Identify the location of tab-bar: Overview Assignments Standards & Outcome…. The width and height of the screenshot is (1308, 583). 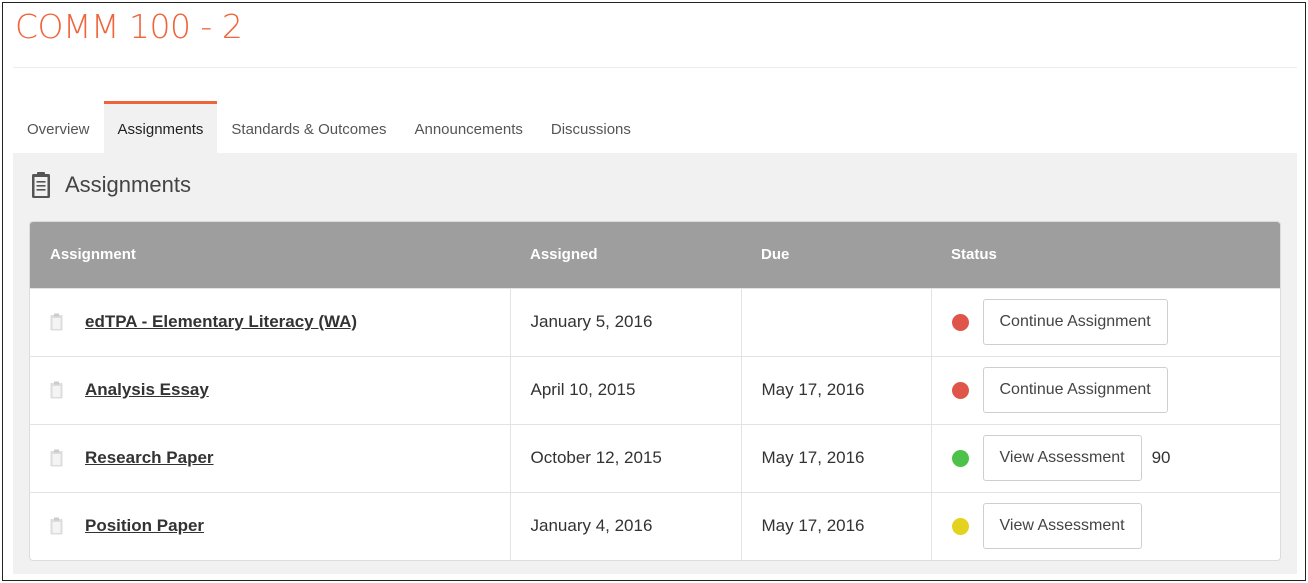
(329, 127).